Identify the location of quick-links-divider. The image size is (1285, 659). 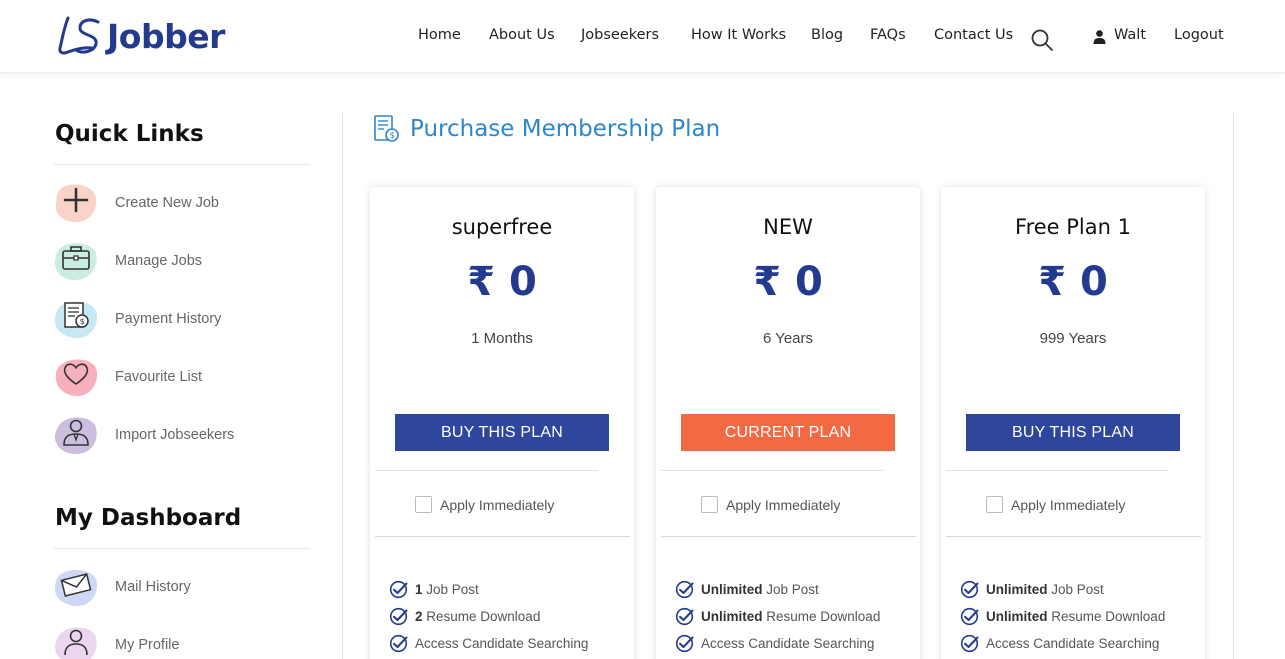
(182, 164).